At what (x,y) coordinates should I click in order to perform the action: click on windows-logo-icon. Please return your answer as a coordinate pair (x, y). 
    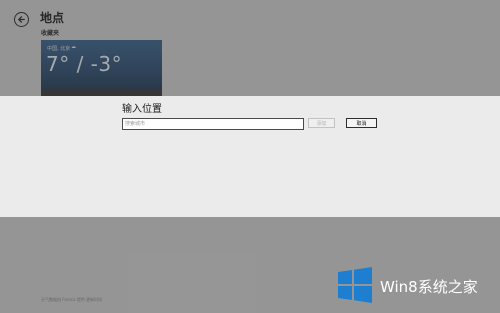
    Looking at the image, I should click on (355, 285).